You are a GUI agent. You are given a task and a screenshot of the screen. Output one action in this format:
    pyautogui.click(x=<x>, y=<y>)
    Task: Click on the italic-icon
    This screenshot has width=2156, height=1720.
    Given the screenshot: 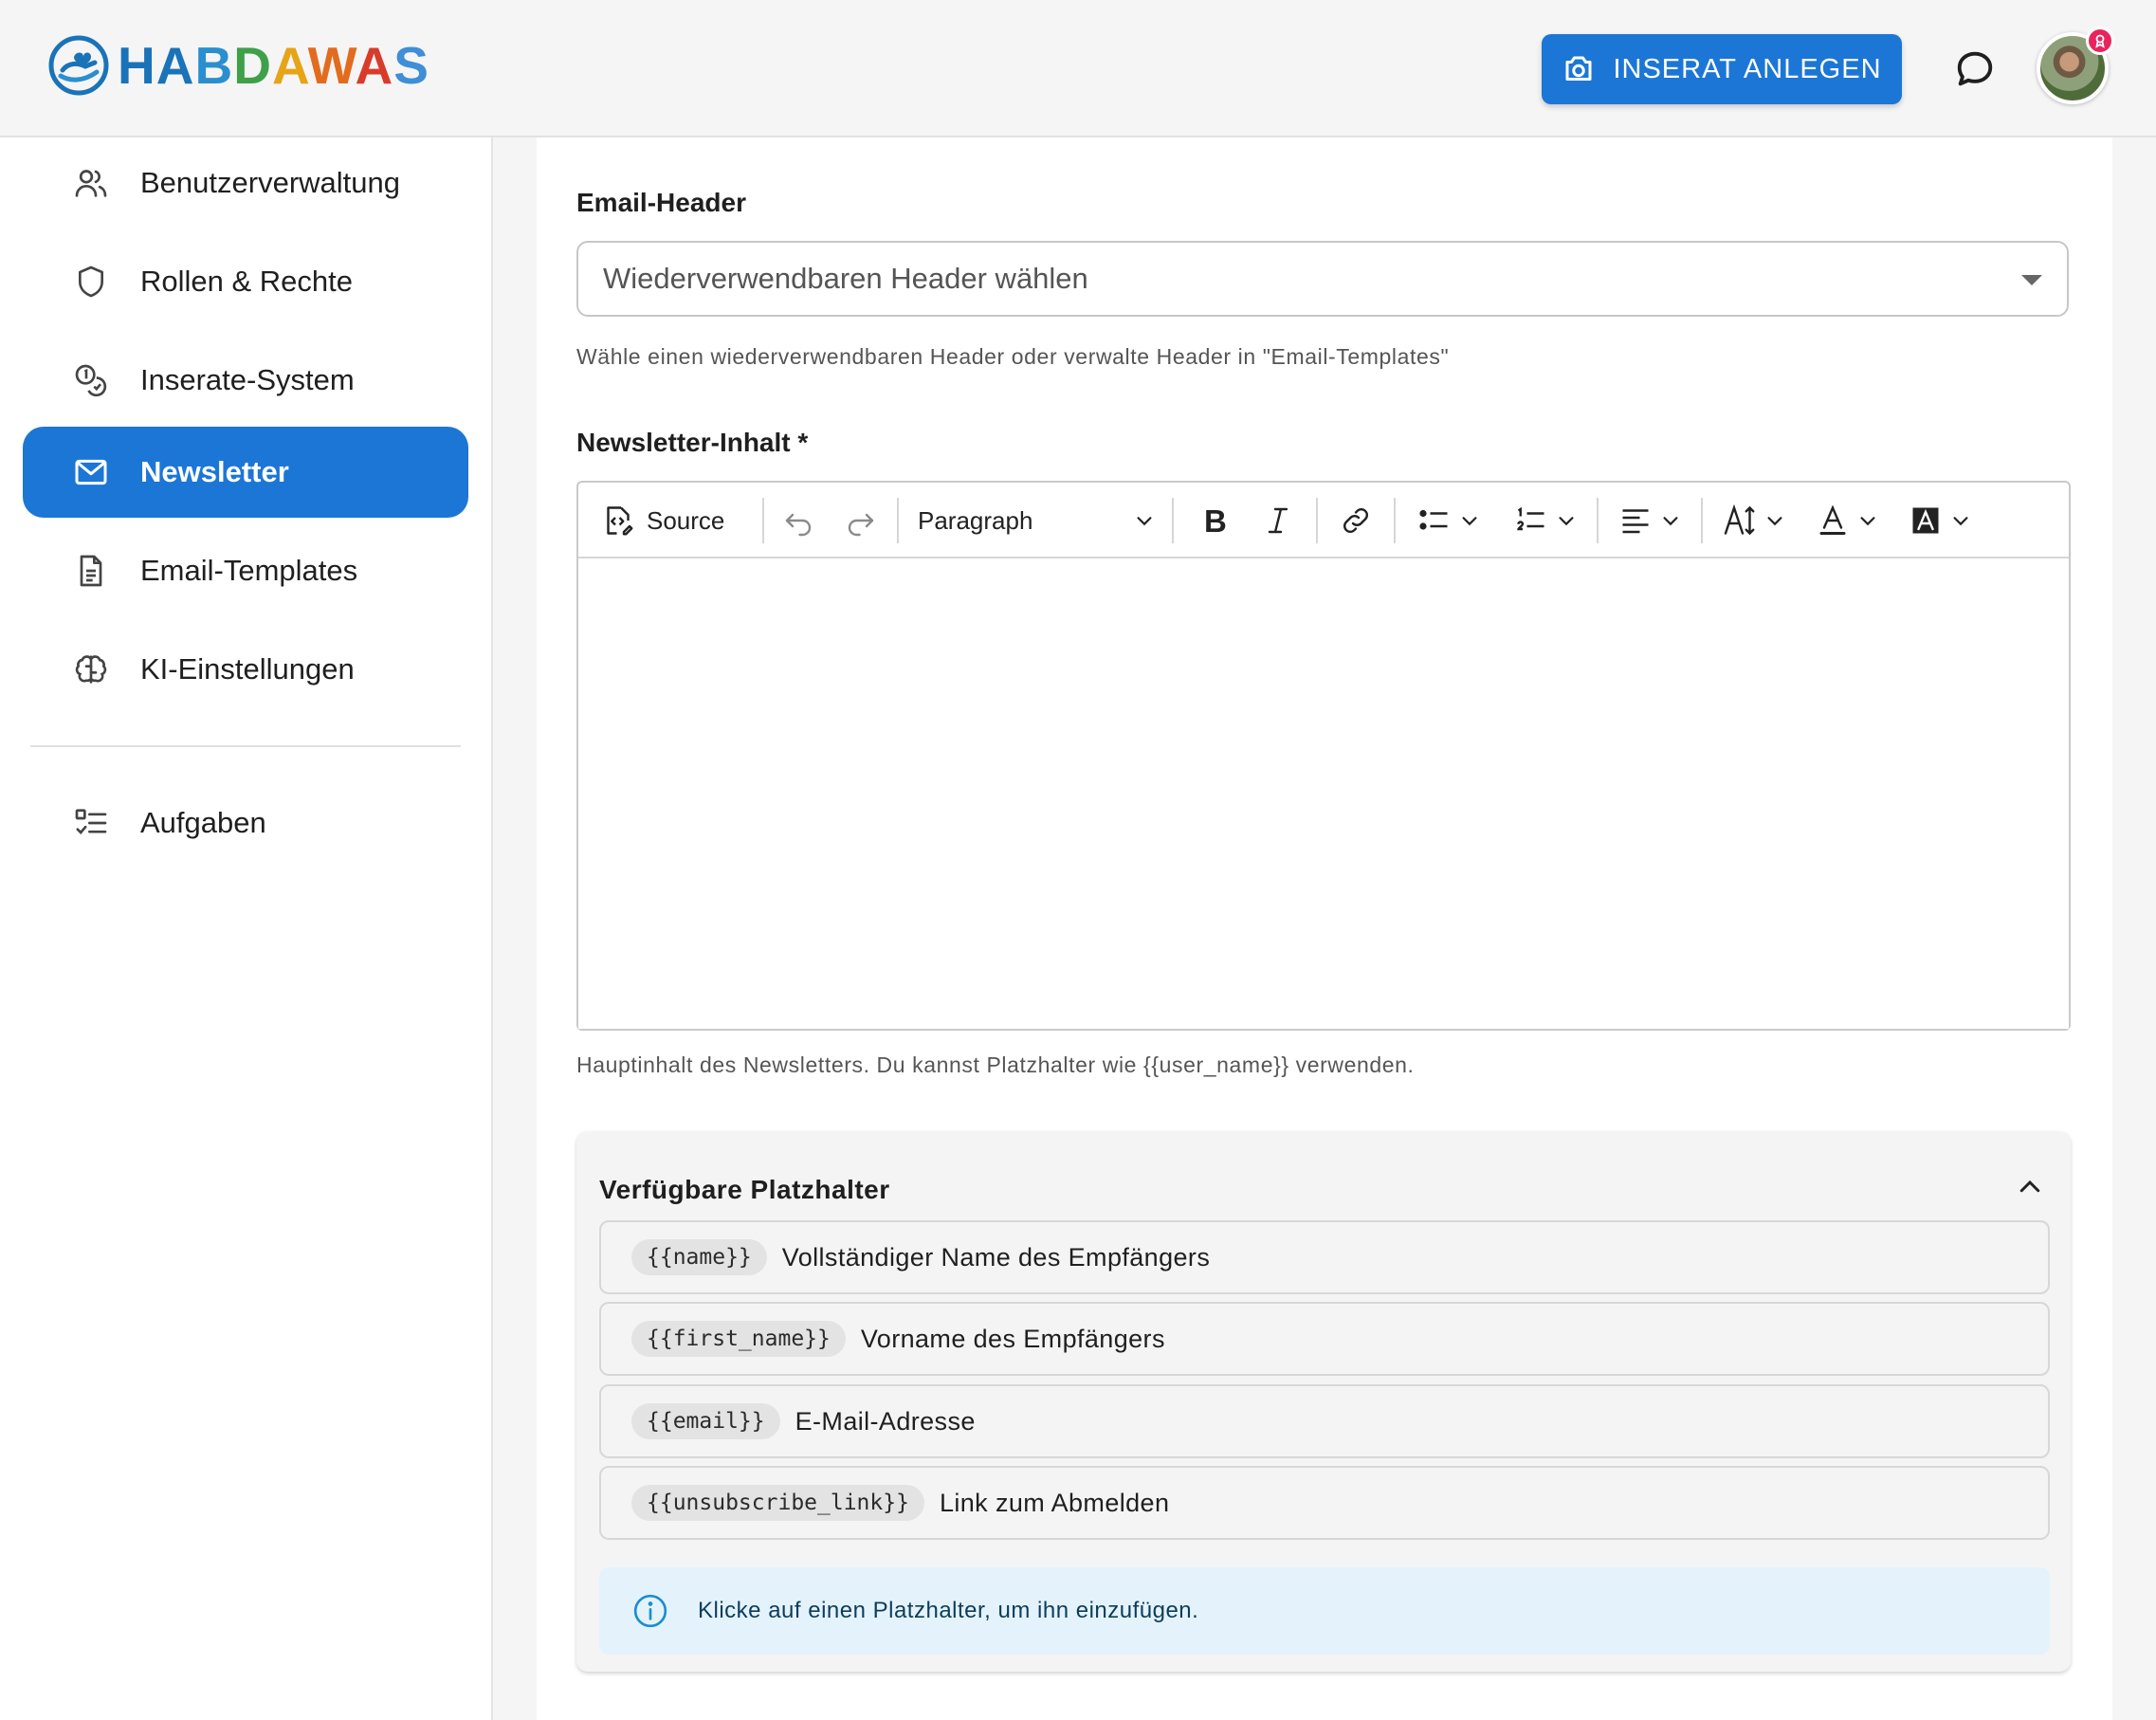 What is the action you would take?
    pyautogui.click(x=1278, y=520)
    